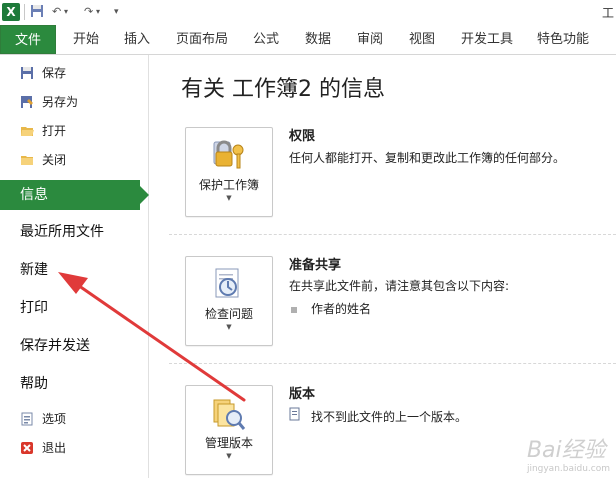 The image size is (616, 478). Describe the element at coordinates (24, 12) in the screenshot. I see `toolbar-separator` at that location.